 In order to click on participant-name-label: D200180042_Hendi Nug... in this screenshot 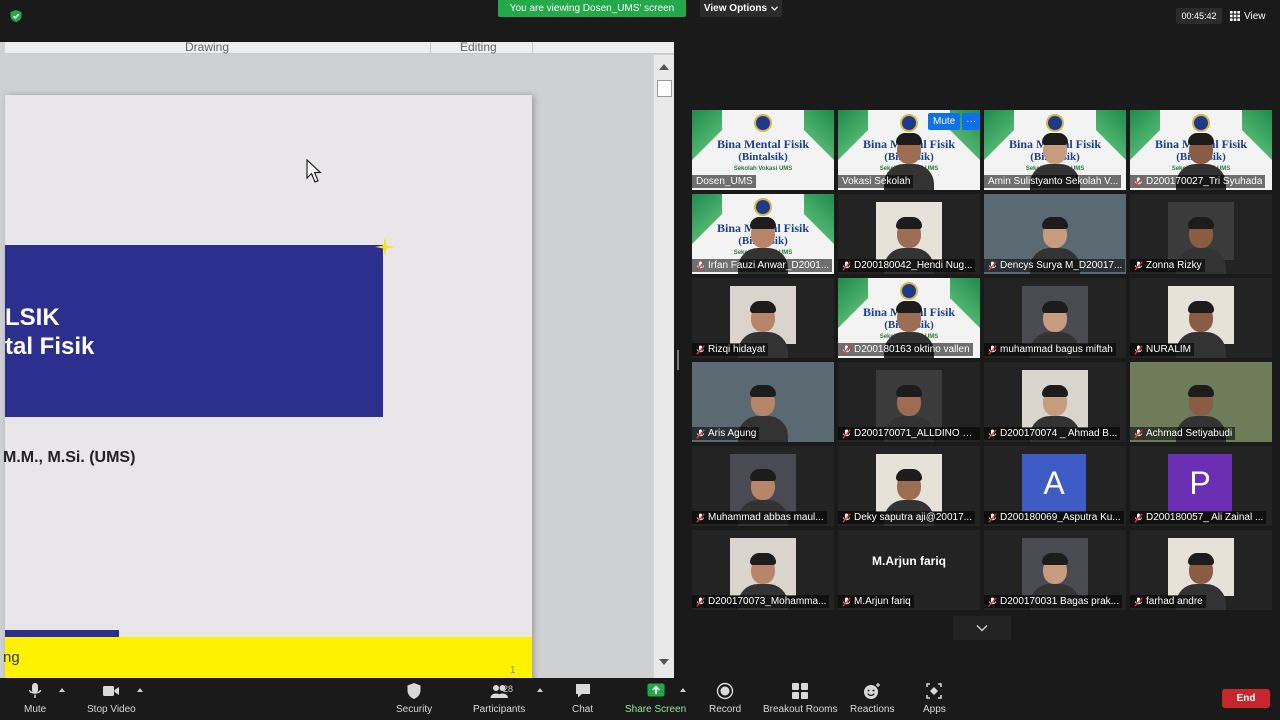, I will do `click(907, 265)`.